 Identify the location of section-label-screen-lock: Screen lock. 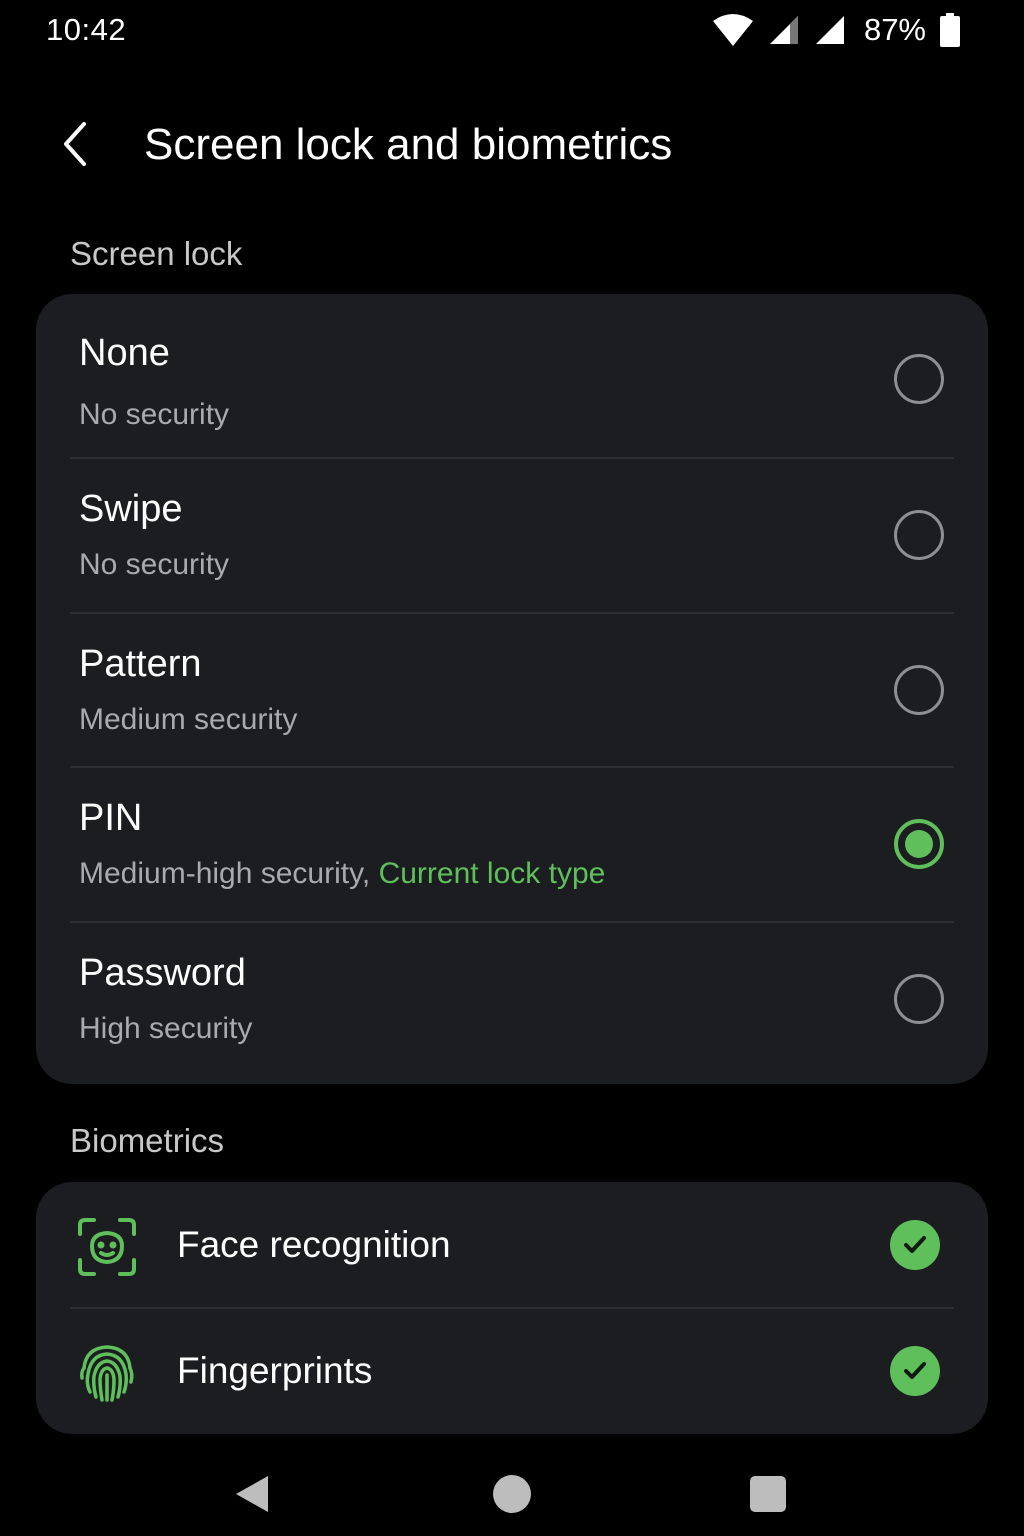
(156, 253).